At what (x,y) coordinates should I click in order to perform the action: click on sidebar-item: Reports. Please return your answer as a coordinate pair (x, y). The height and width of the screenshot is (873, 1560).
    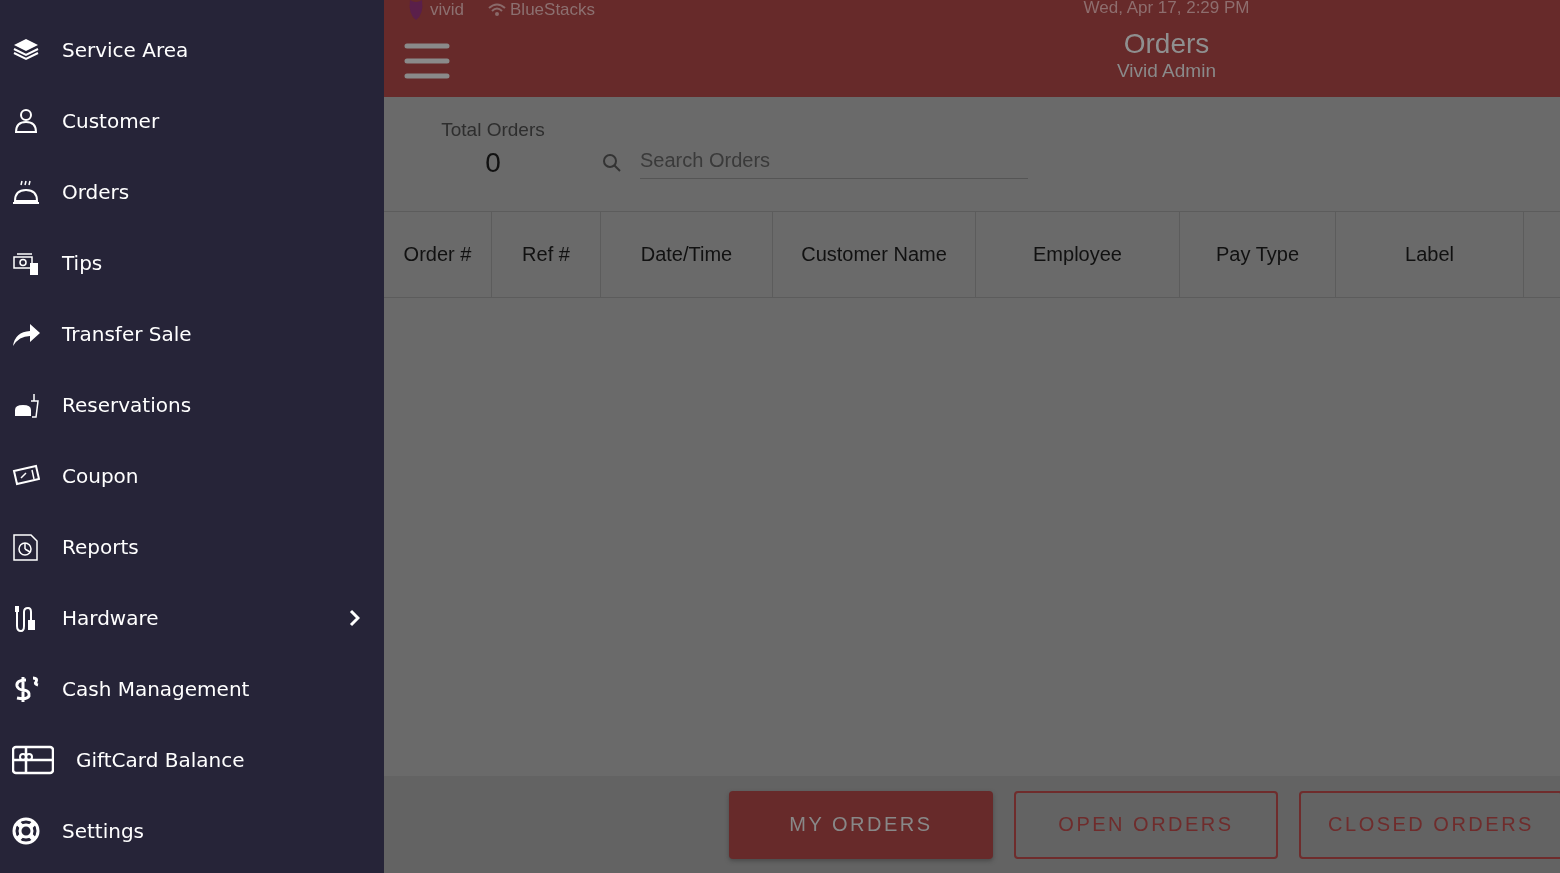
    Looking at the image, I should click on (180, 546).